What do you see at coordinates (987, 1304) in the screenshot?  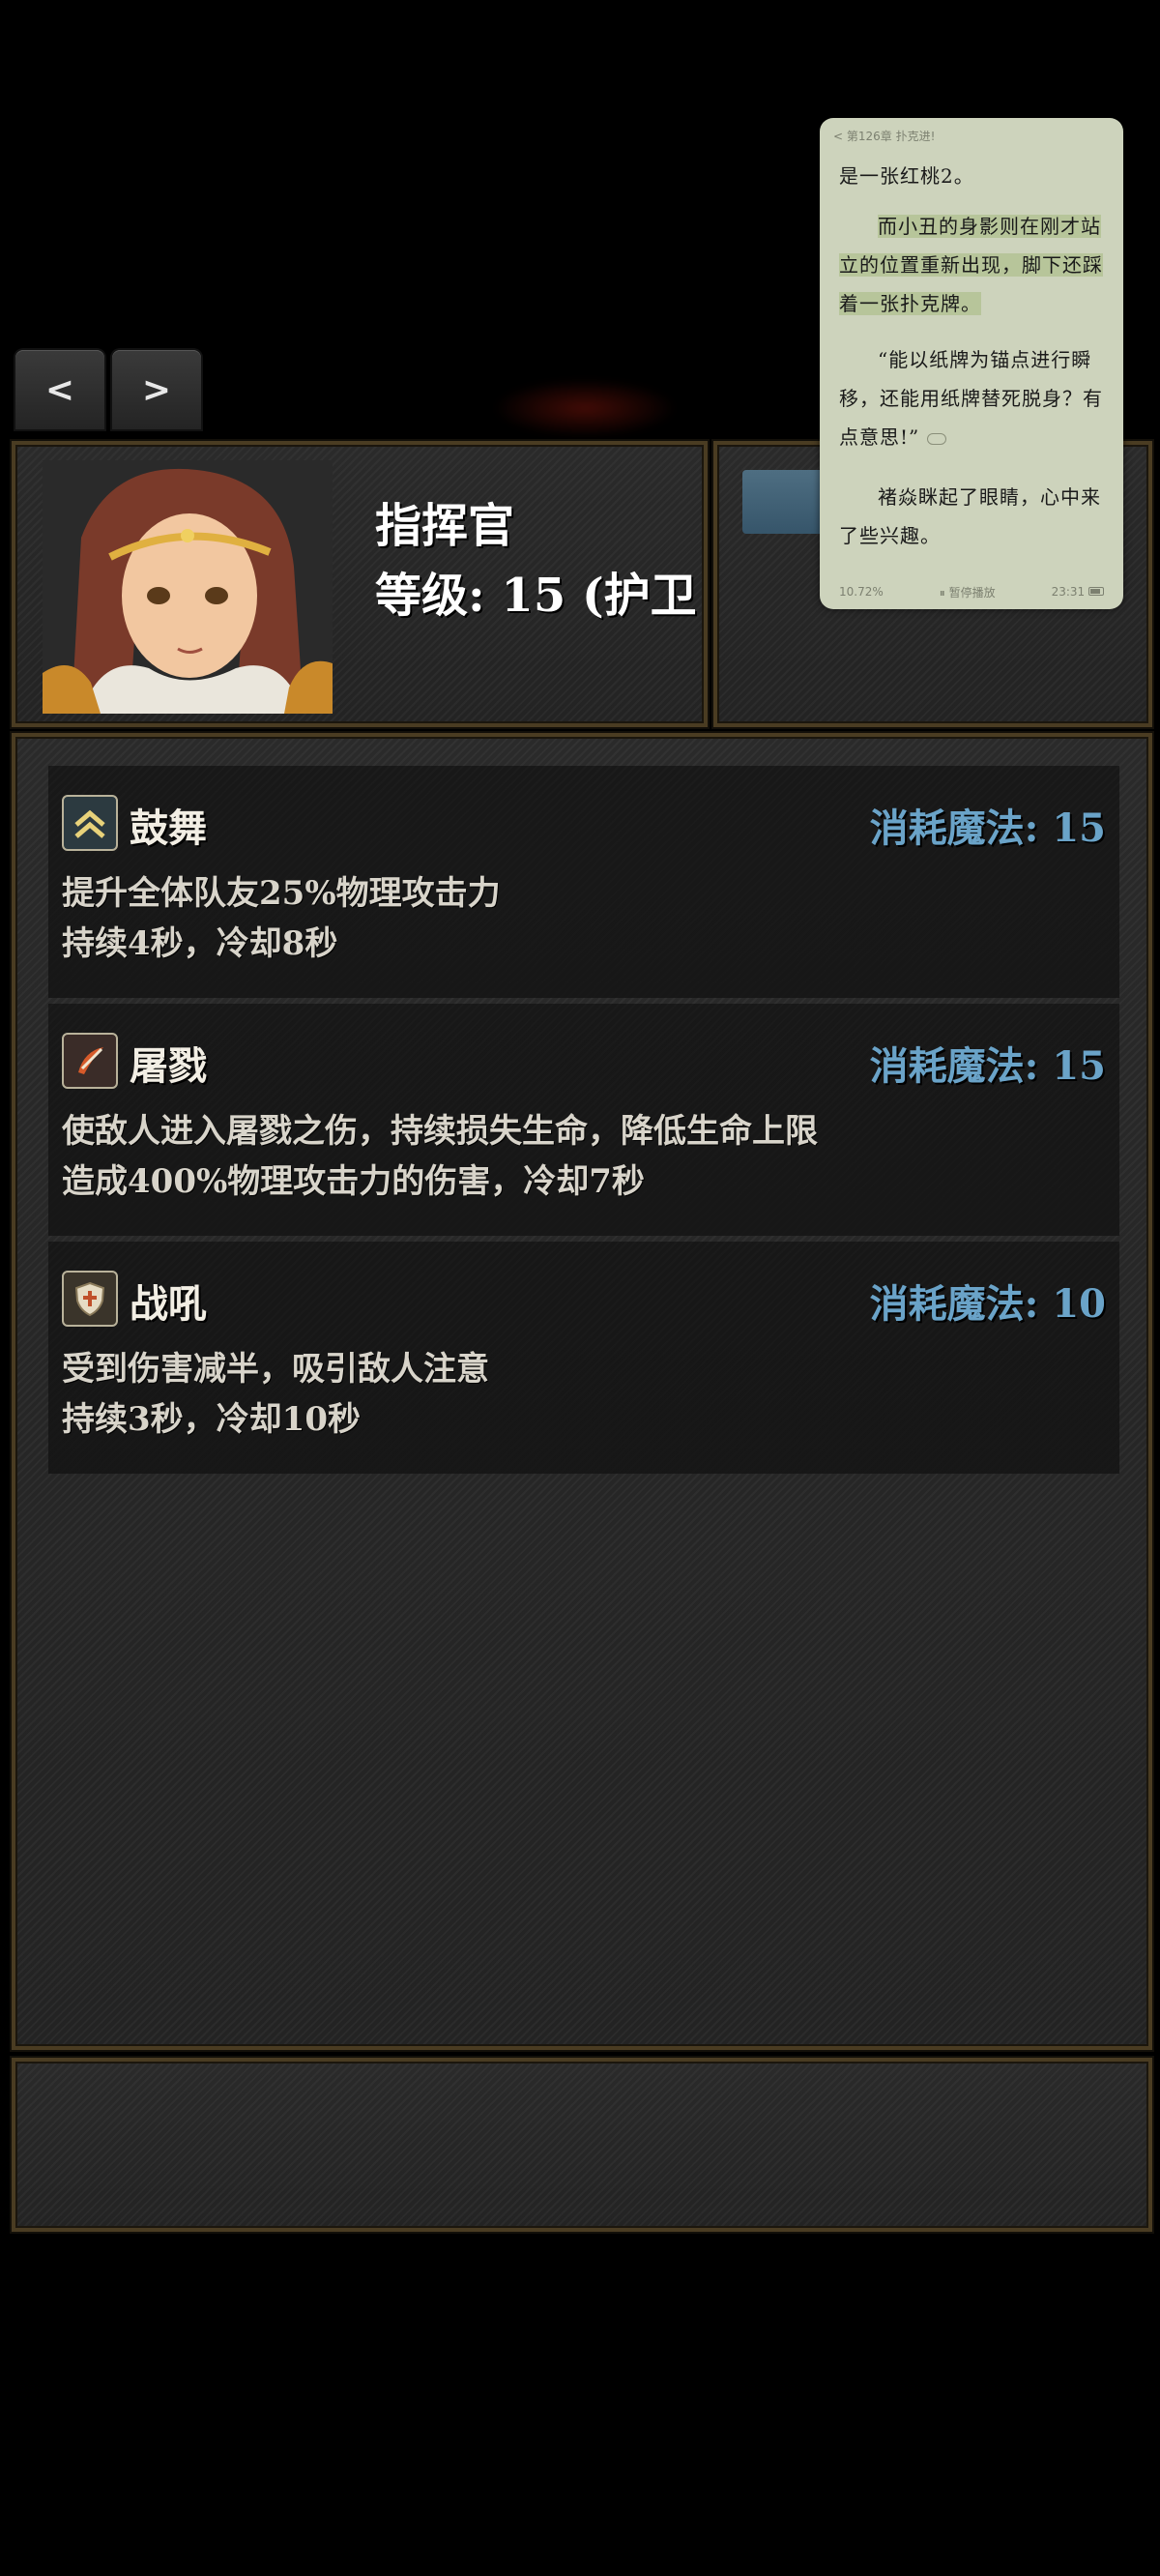 I see `skill-cost: 消耗魔法: 10` at bounding box center [987, 1304].